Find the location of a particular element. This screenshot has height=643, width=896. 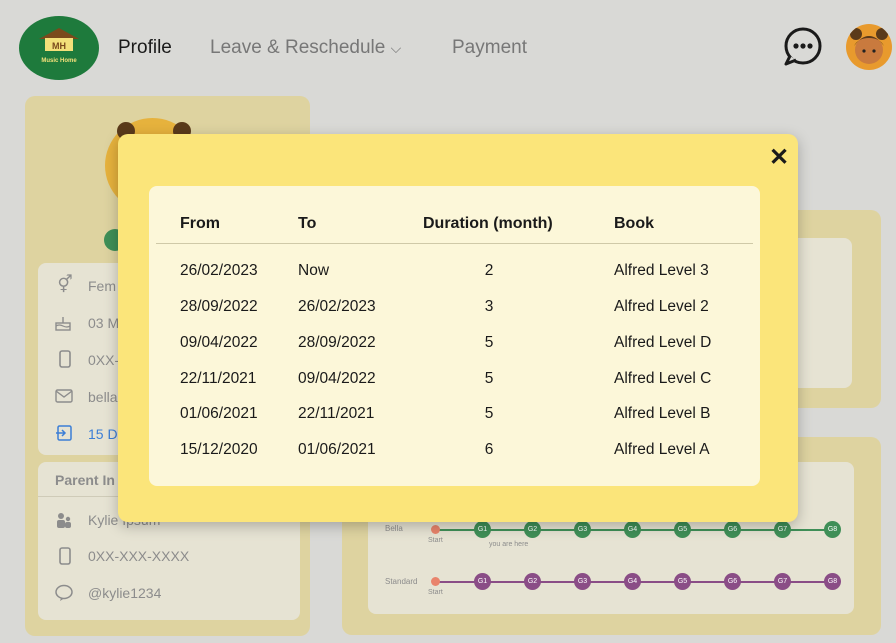

joined-value: 15 D is located at coordinates (103, 434).